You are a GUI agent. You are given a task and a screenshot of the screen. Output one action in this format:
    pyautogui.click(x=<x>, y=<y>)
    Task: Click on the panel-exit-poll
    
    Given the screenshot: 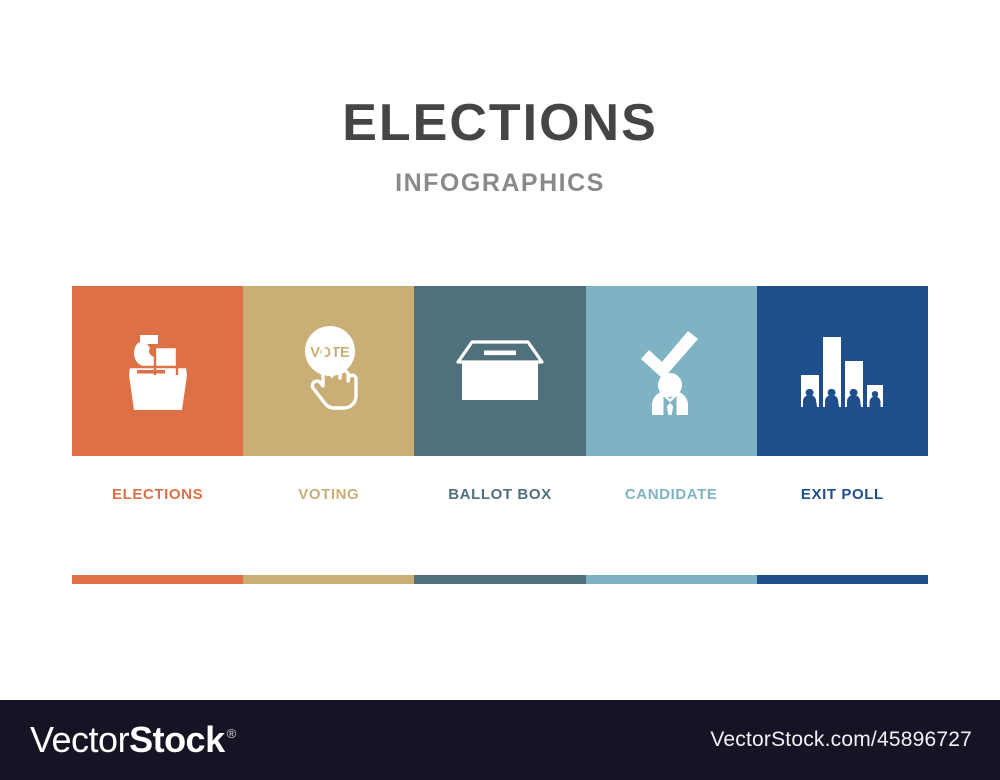 What is the action you would take?
    pyautogui.click(x=842, y=371)
    